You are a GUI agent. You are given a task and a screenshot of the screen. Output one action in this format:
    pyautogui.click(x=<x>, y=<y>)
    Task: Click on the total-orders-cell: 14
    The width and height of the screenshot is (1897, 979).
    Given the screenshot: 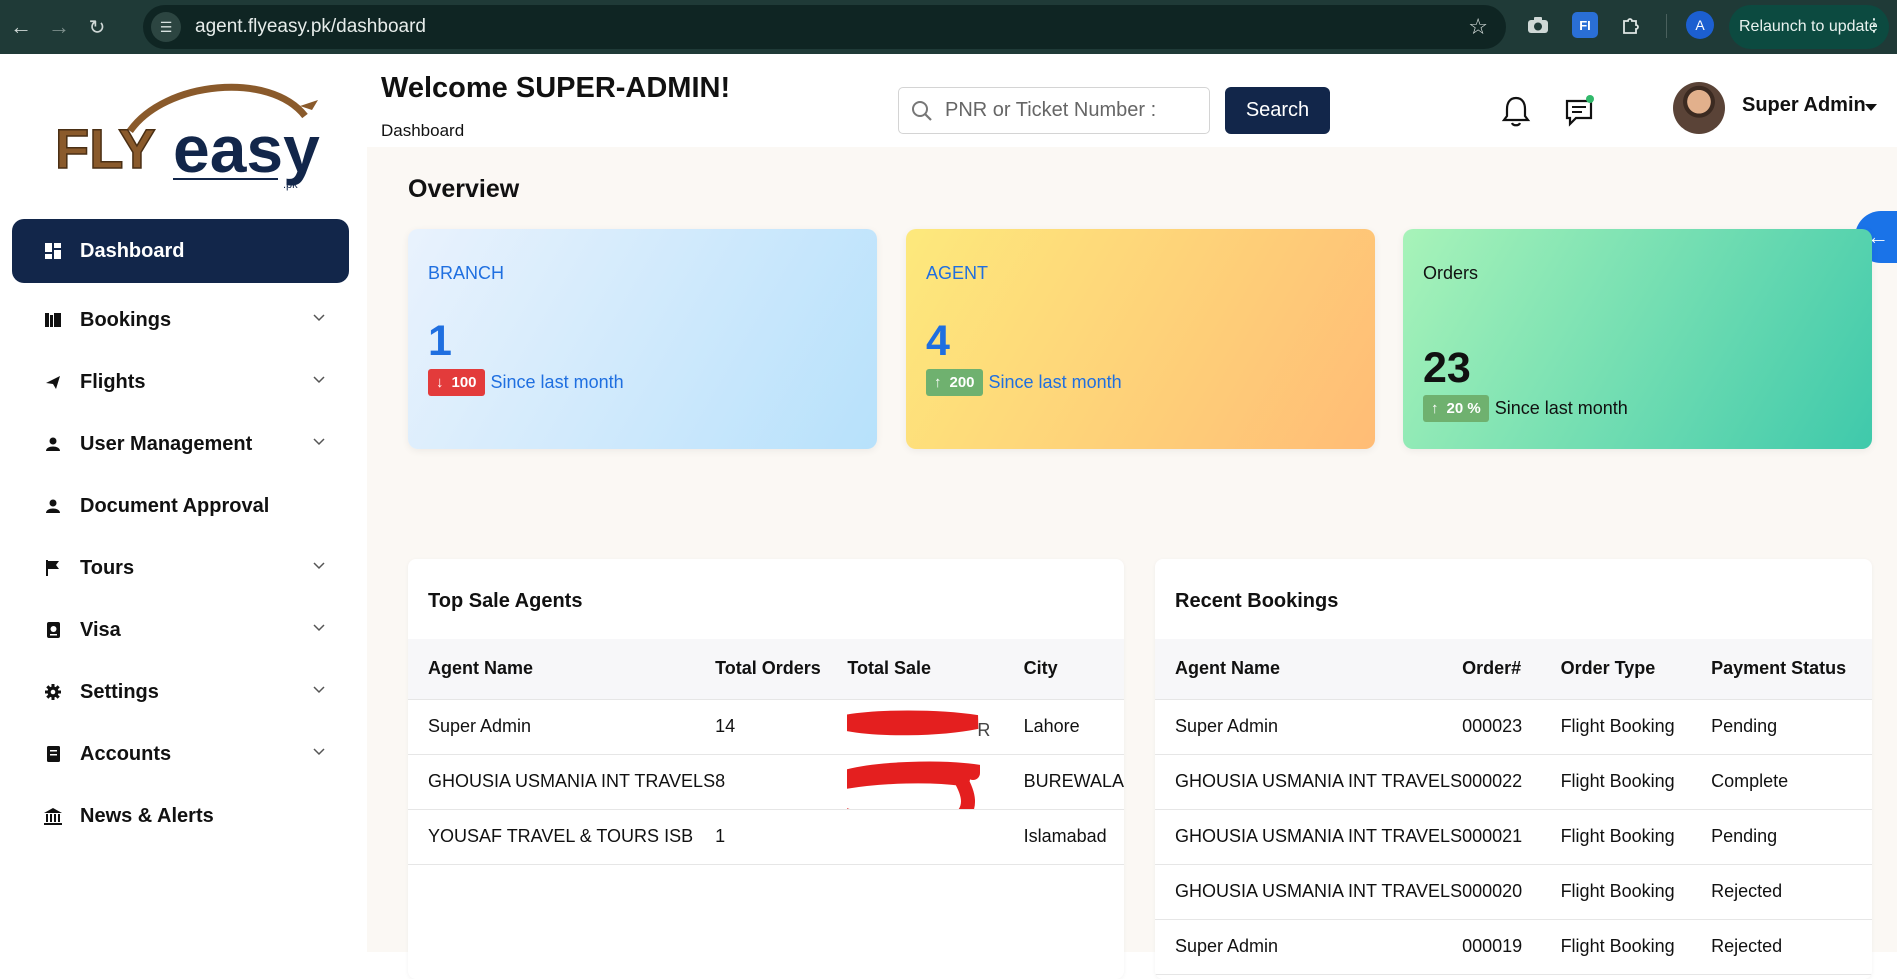 What is the action you would take?
    pyautogui.click(x=781, y=726)
    